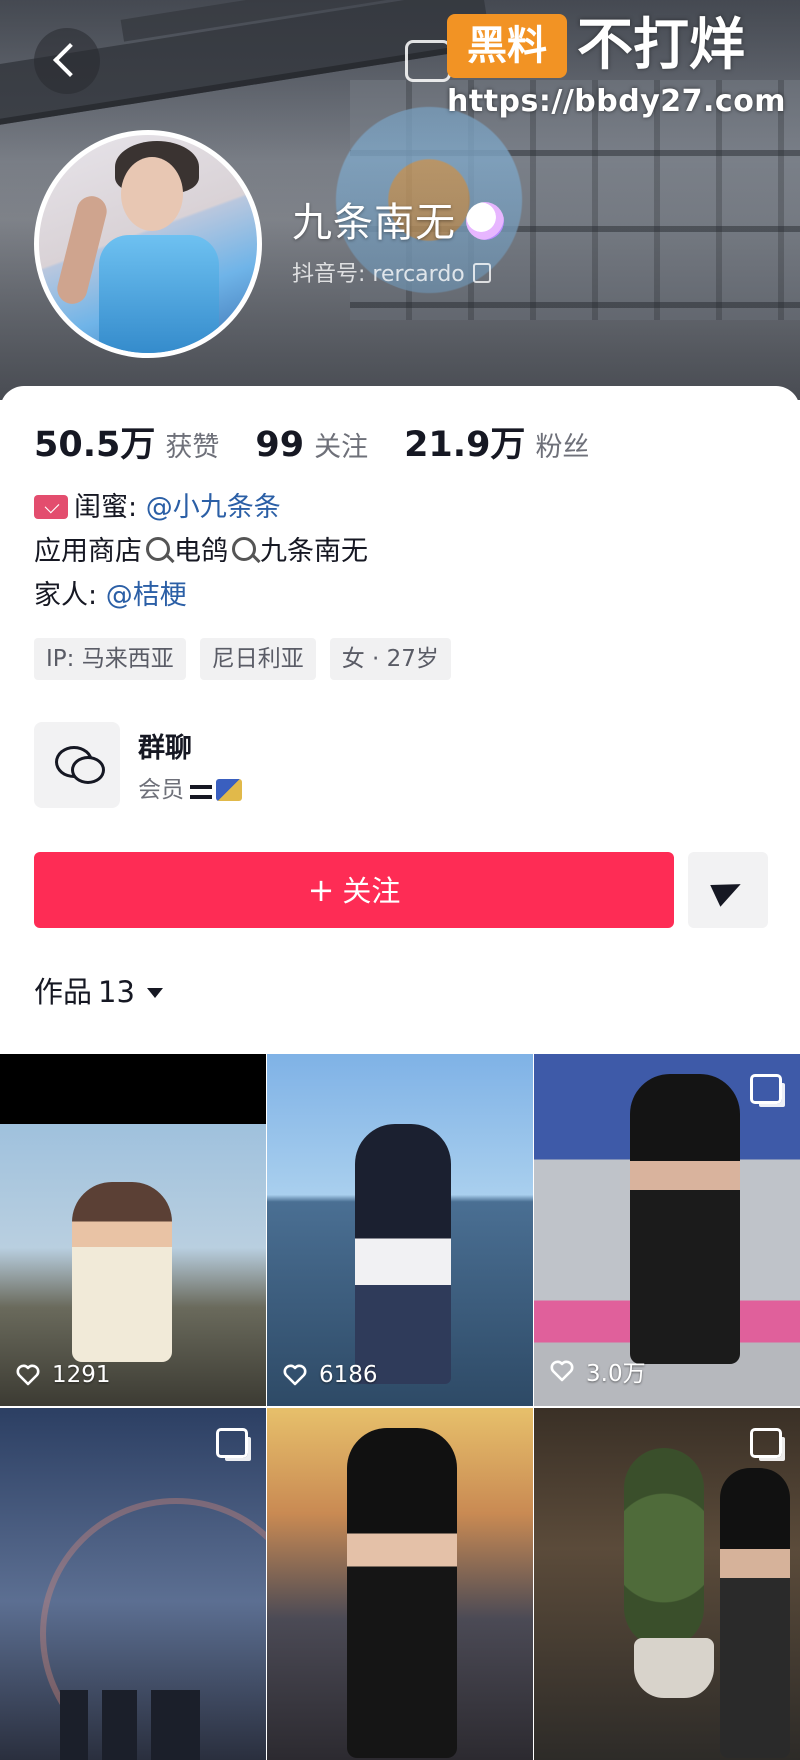  I want to click on handle-row: 抖音号: rercardo, so click(391, 272).